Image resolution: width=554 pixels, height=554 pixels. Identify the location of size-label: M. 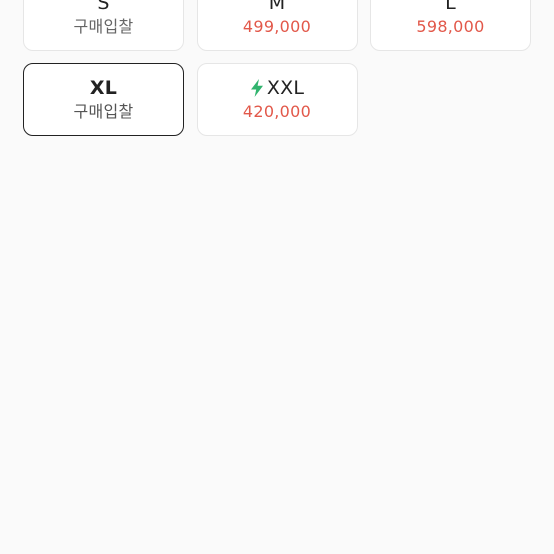
(277, 7).